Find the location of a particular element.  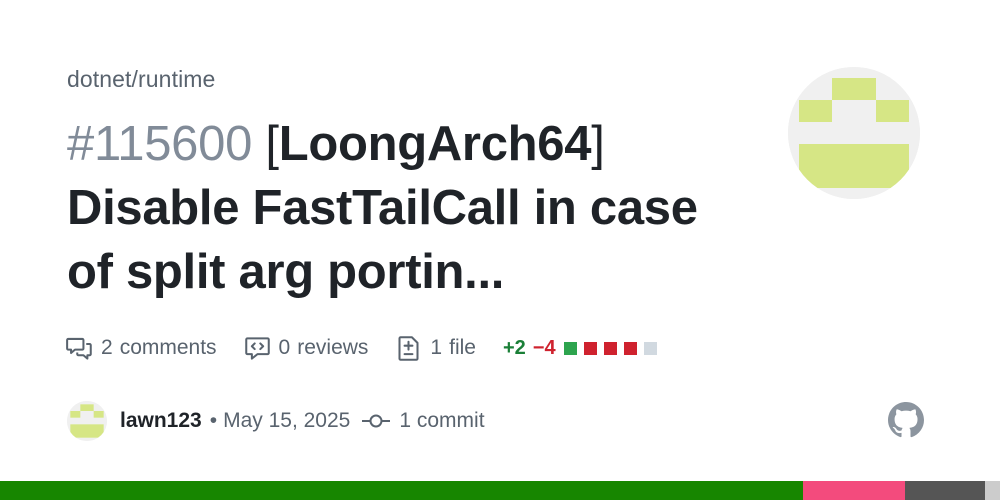

repo-owner-avatar is located at coordinates (854, 133).